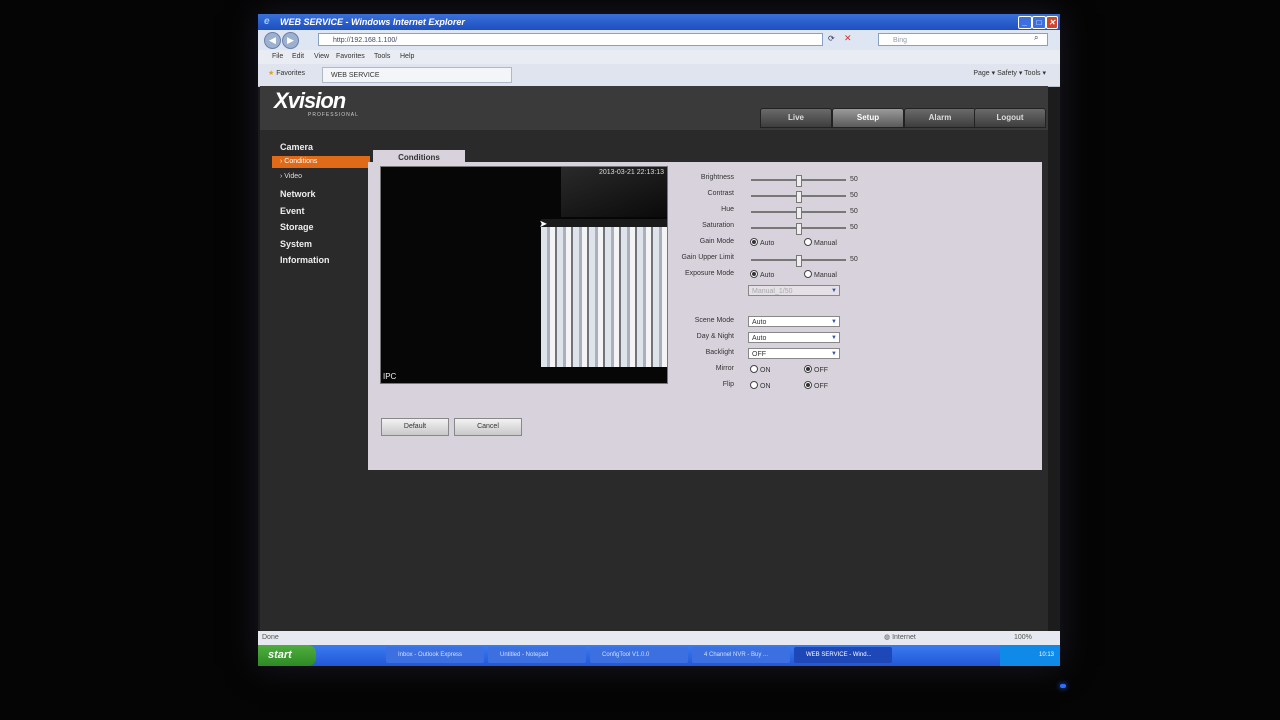 This screenshot has width=1280, height=720. Describe the element at coordinates (760, 369) in the screenshot. I see `mirror-on-radio: ON` at that location.